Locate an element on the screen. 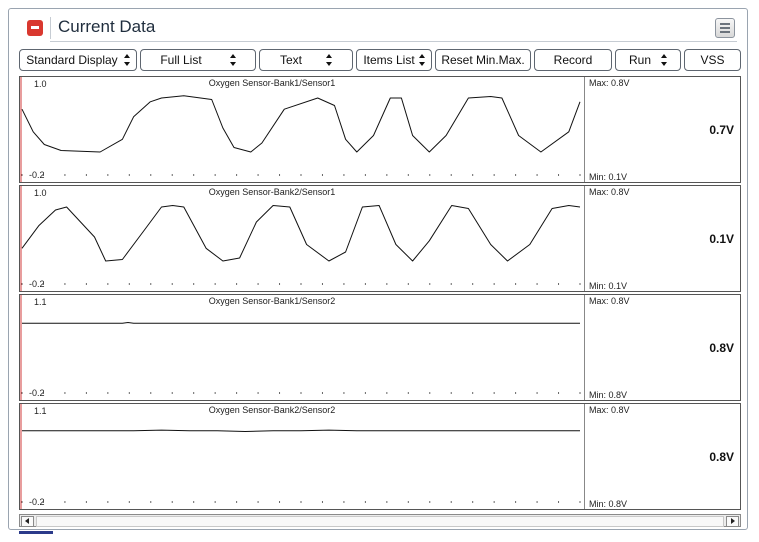  page-indicator is located at coordinates (36, 532).